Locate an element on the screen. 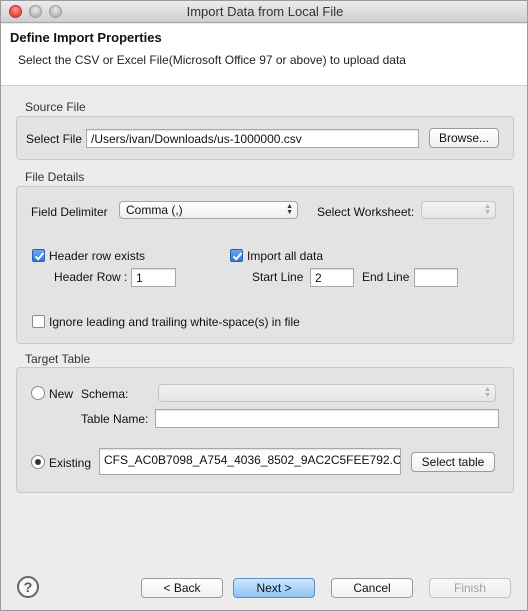  select-worksheet-label: Select Worksheet: is located at coordinates (366, 212).